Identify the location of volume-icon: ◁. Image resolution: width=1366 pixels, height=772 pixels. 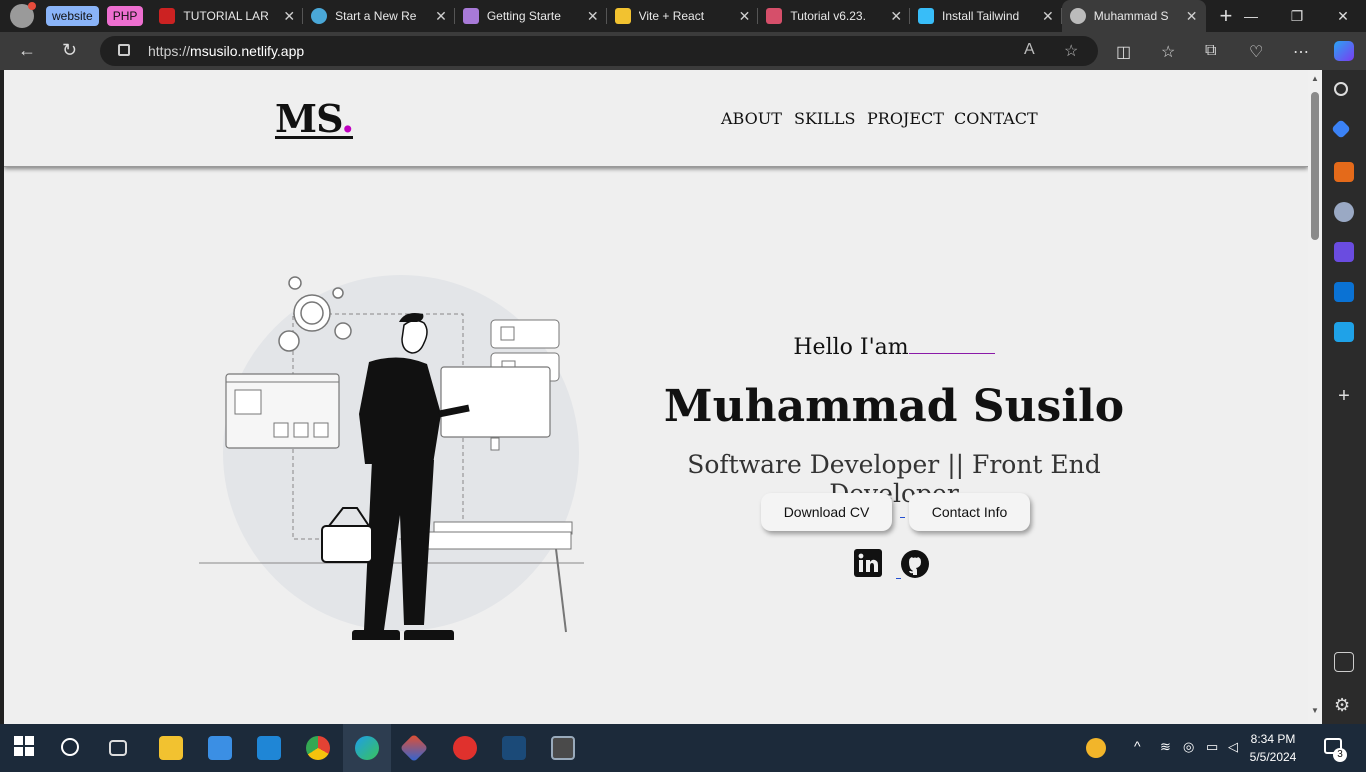
(1233, 747).